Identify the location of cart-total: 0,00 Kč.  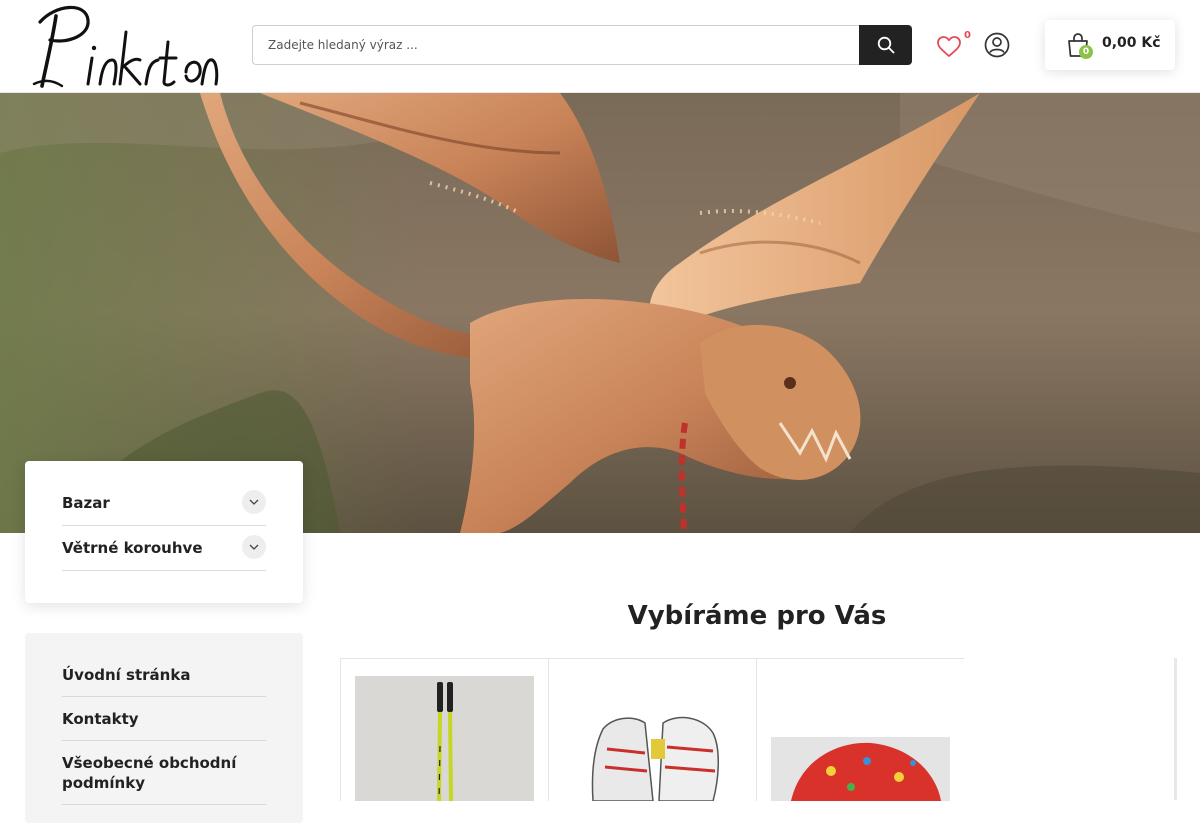
(1131, 43).